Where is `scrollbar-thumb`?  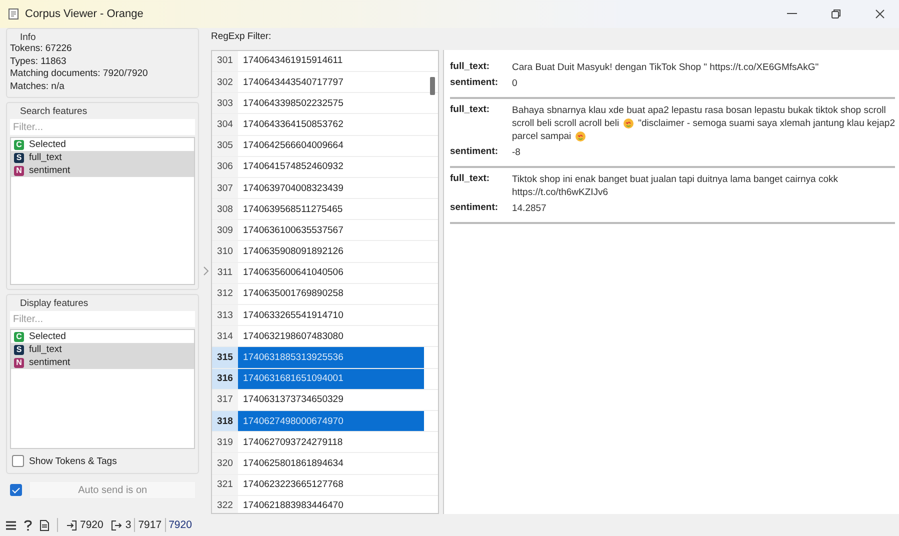
scrollbar-thumb is located at coordinates (432, 85).